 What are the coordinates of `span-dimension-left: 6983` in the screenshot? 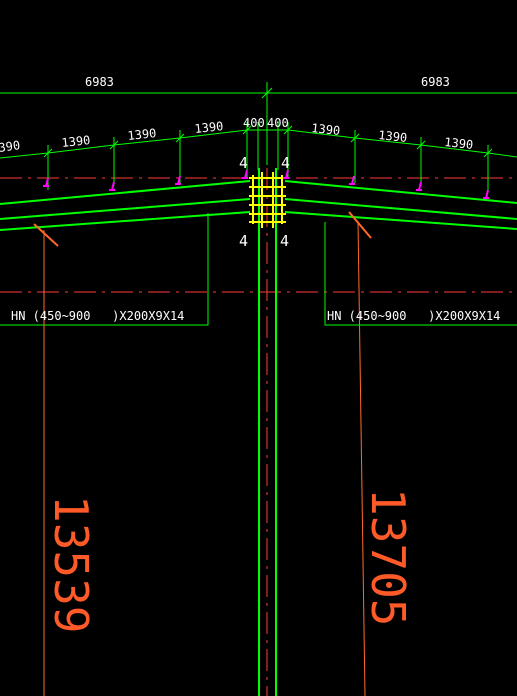 It's located at (99, 82).